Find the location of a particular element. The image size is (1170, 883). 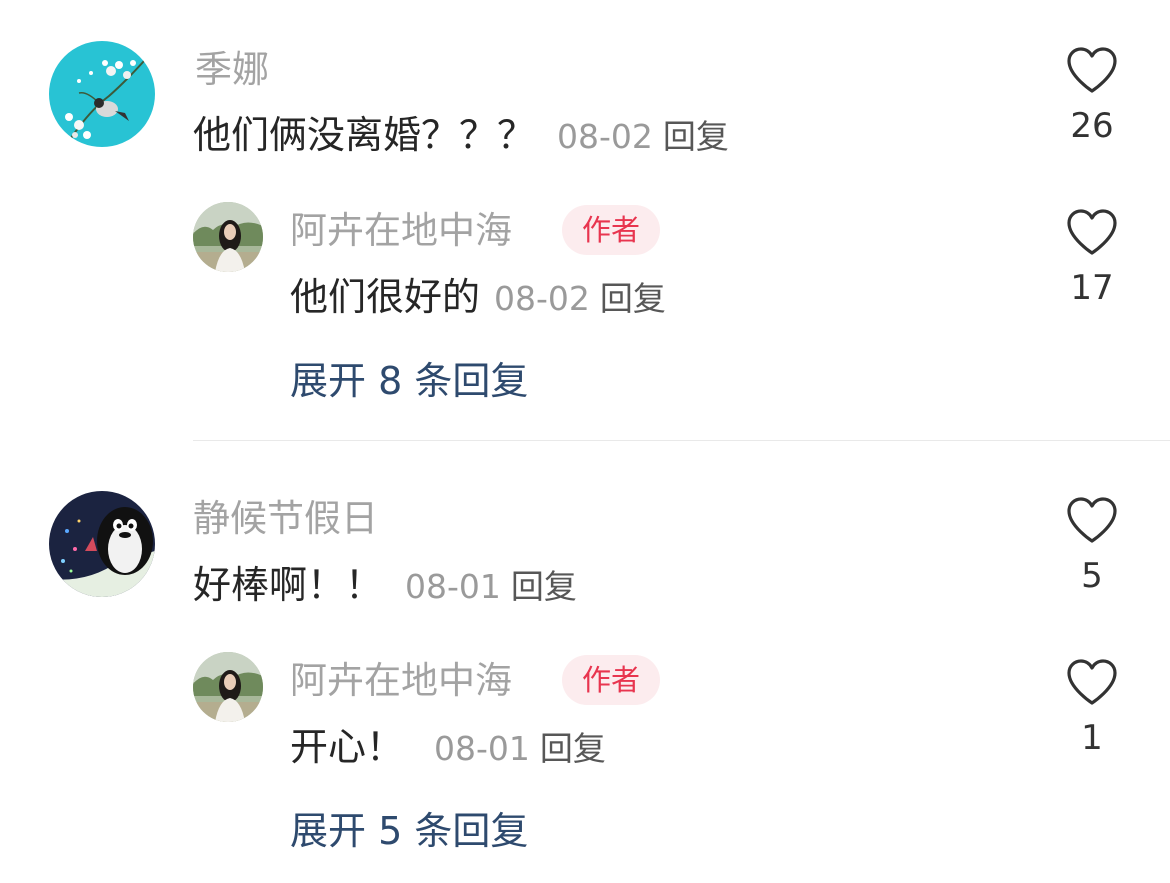

comment-text: 好棒啊！！ is located at coordinates (288, 585).